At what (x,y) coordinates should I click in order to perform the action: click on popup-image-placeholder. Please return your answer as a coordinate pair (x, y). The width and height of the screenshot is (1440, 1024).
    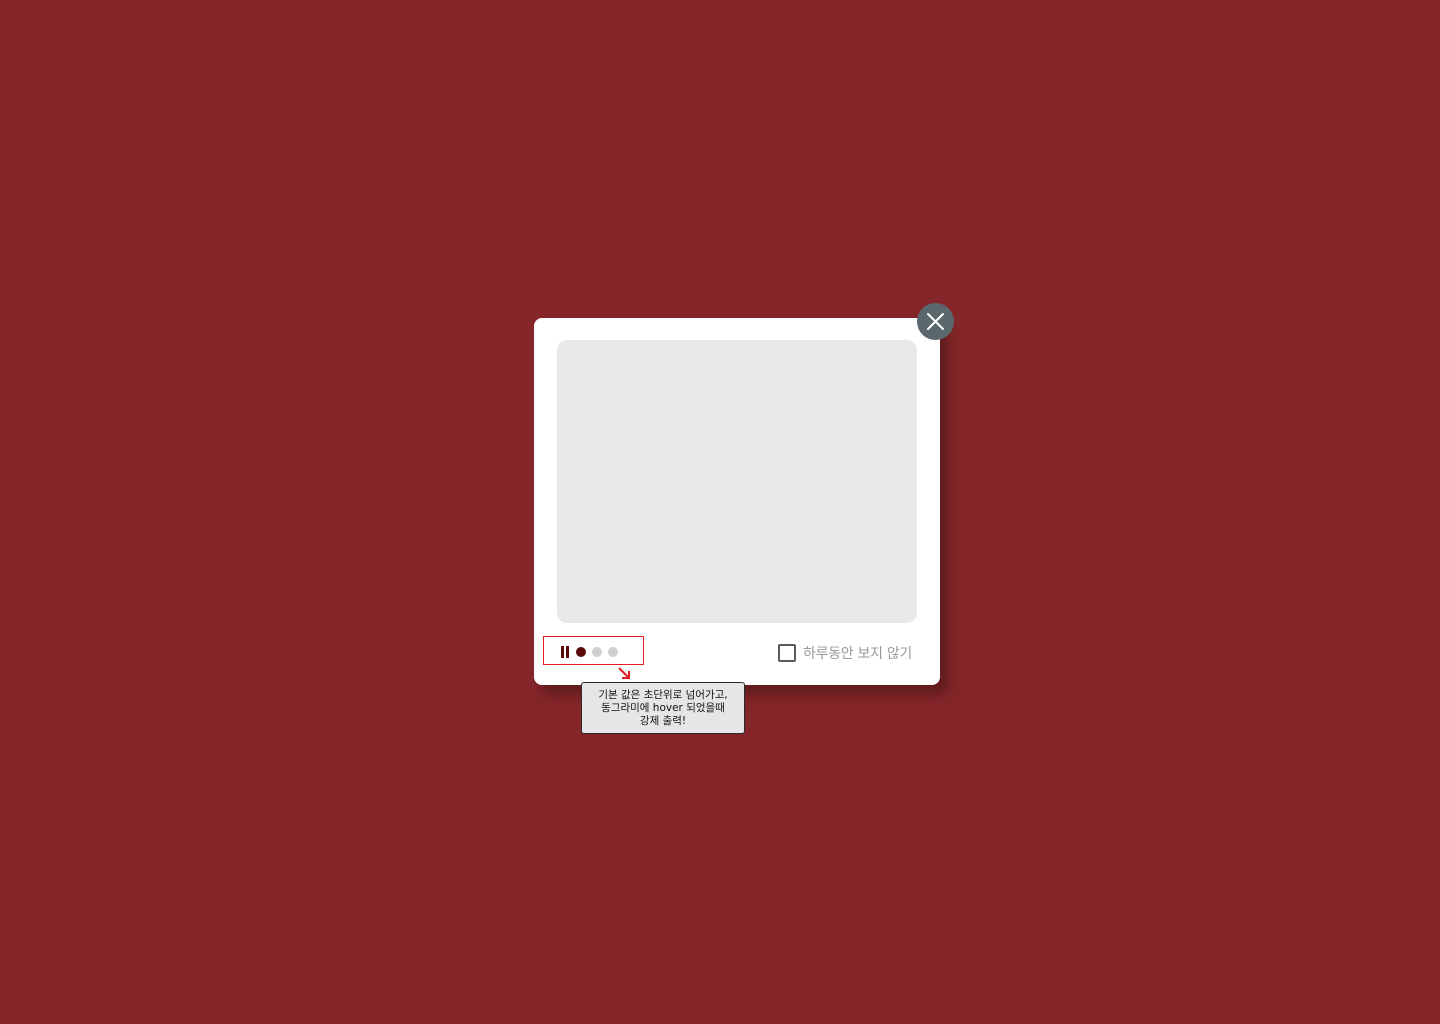
    Looking at the image, I should click on (737, 481).